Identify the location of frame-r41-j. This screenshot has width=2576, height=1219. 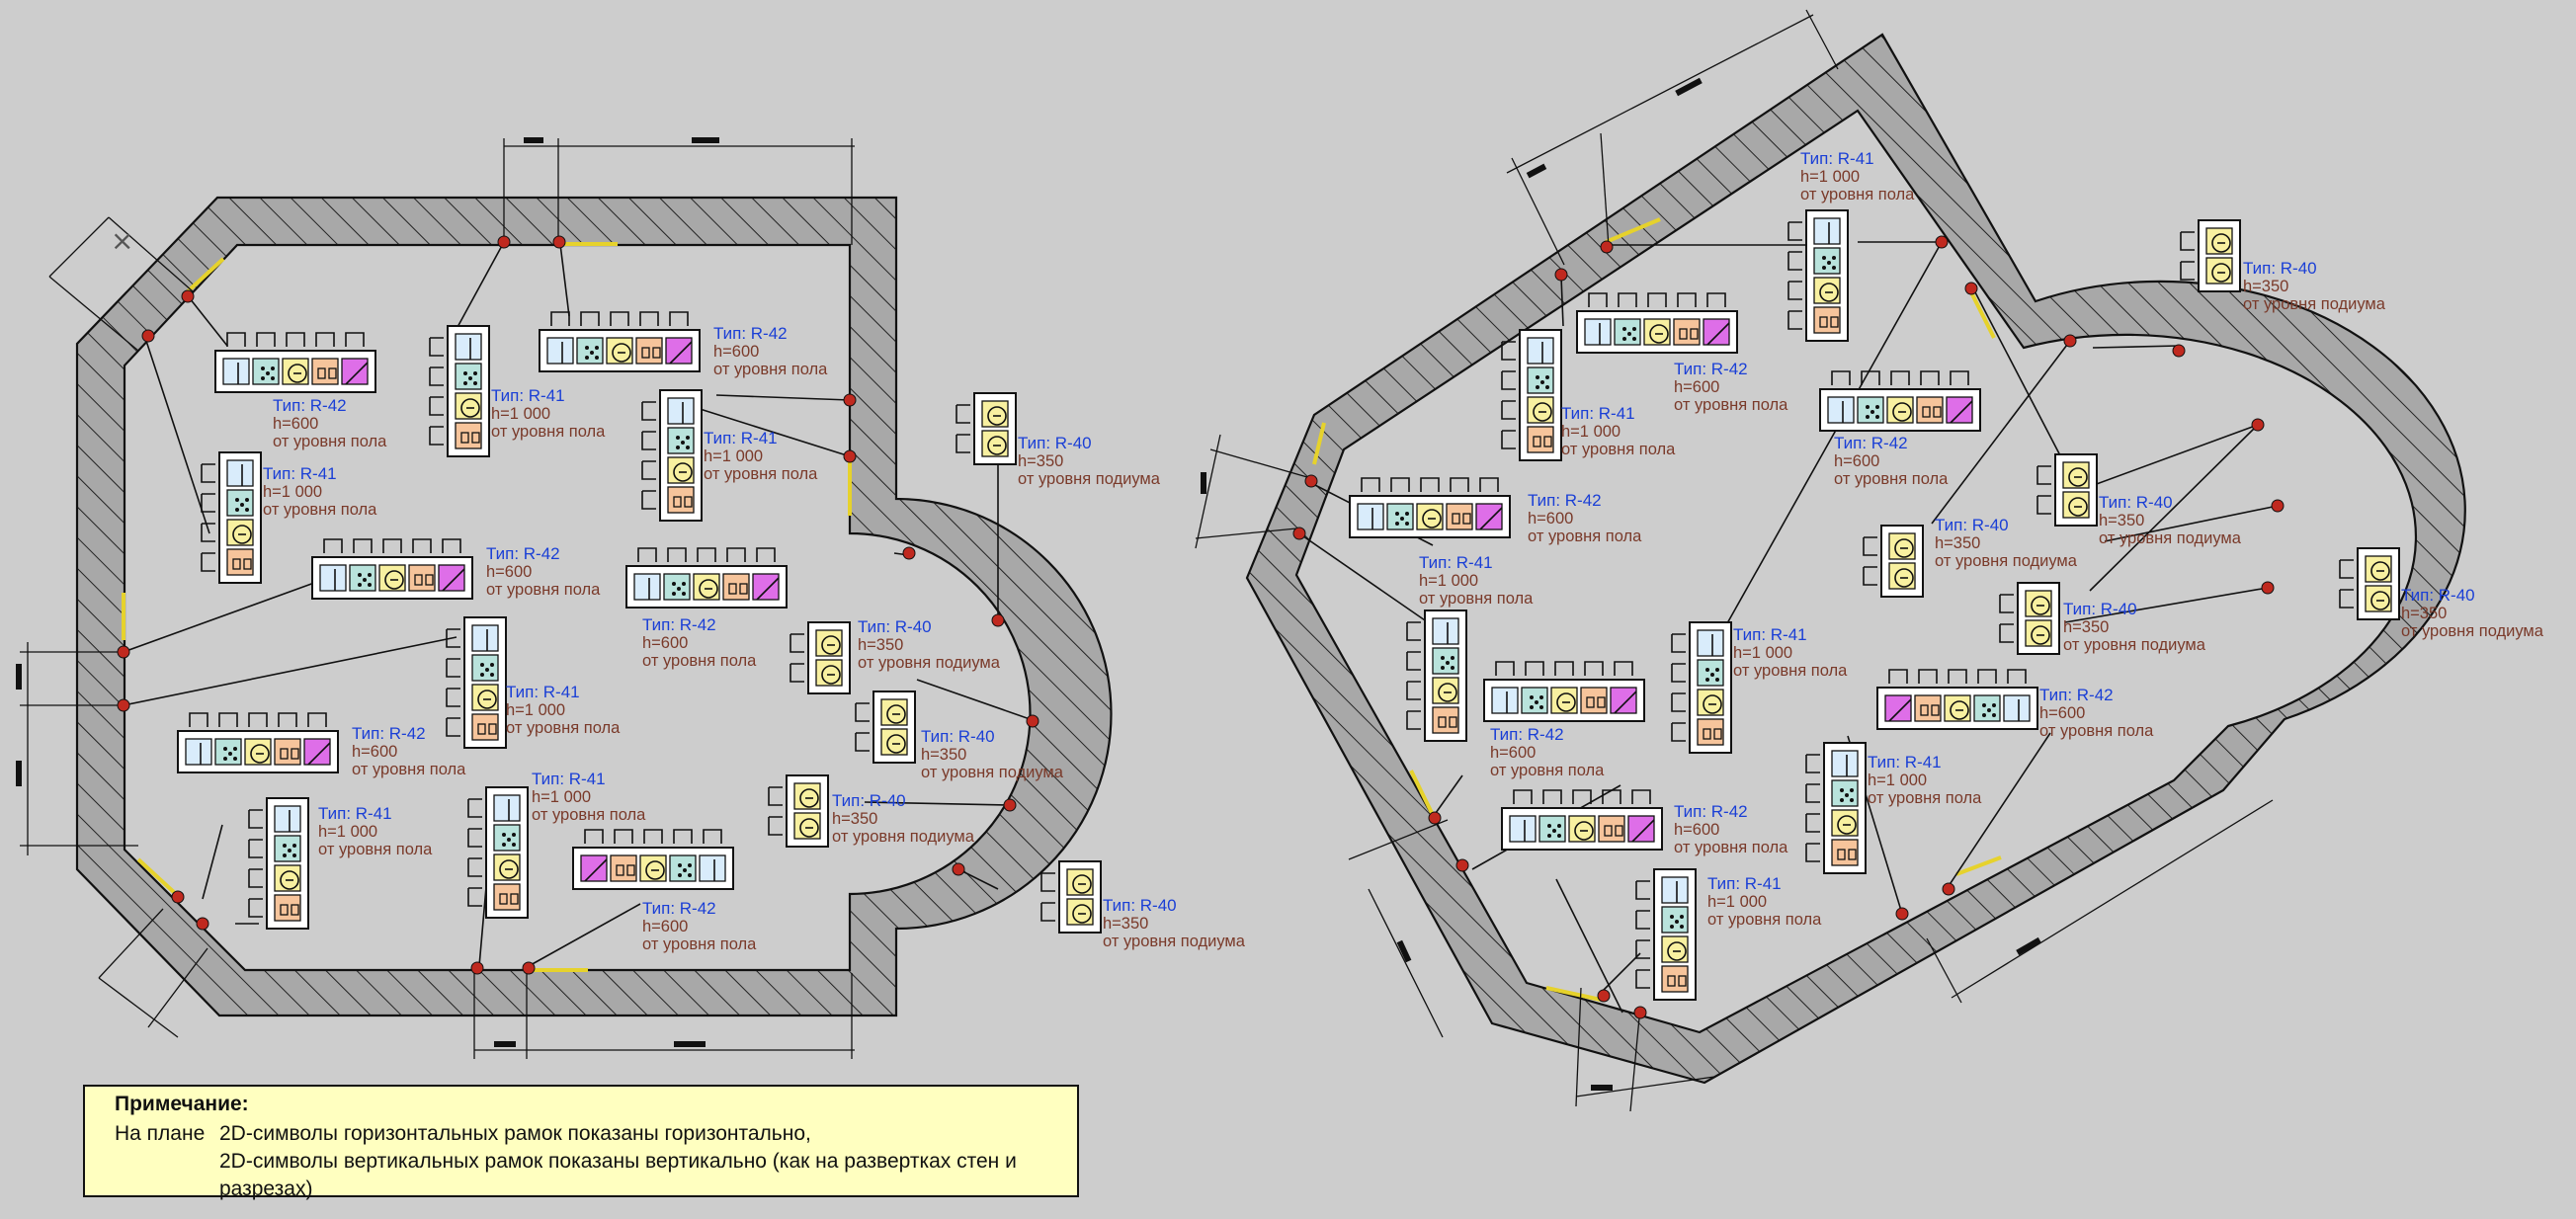
(1701, 687).